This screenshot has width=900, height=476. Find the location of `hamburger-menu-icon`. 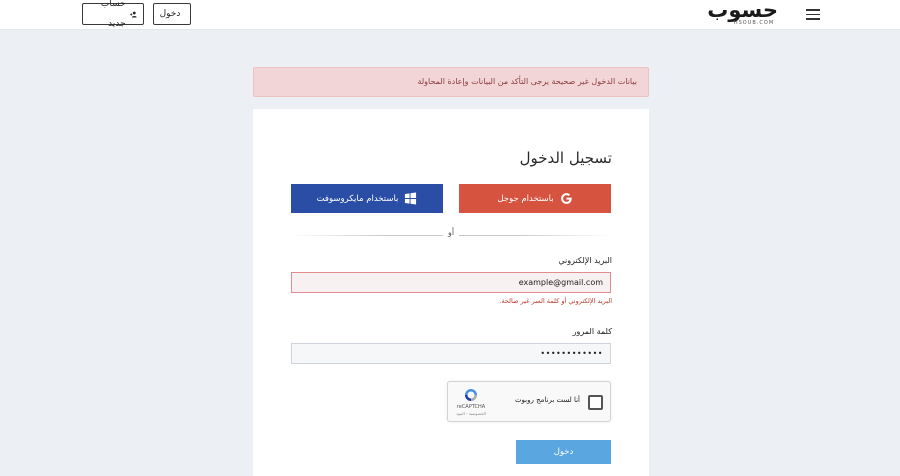

hamburger-menu-icon is located at coordinates (813, 14).